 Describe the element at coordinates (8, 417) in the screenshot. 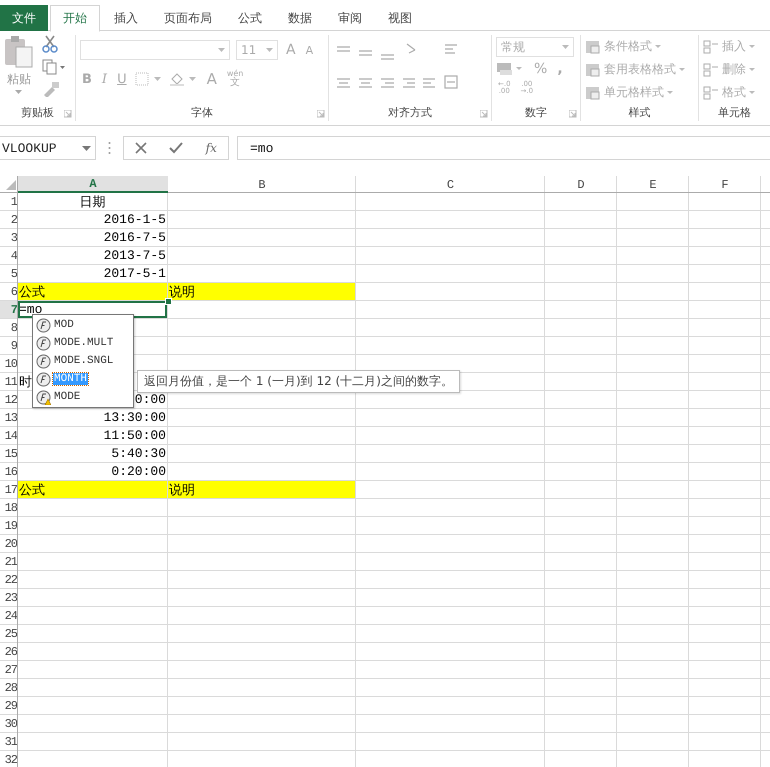

I see `row-header: 13` at that location.